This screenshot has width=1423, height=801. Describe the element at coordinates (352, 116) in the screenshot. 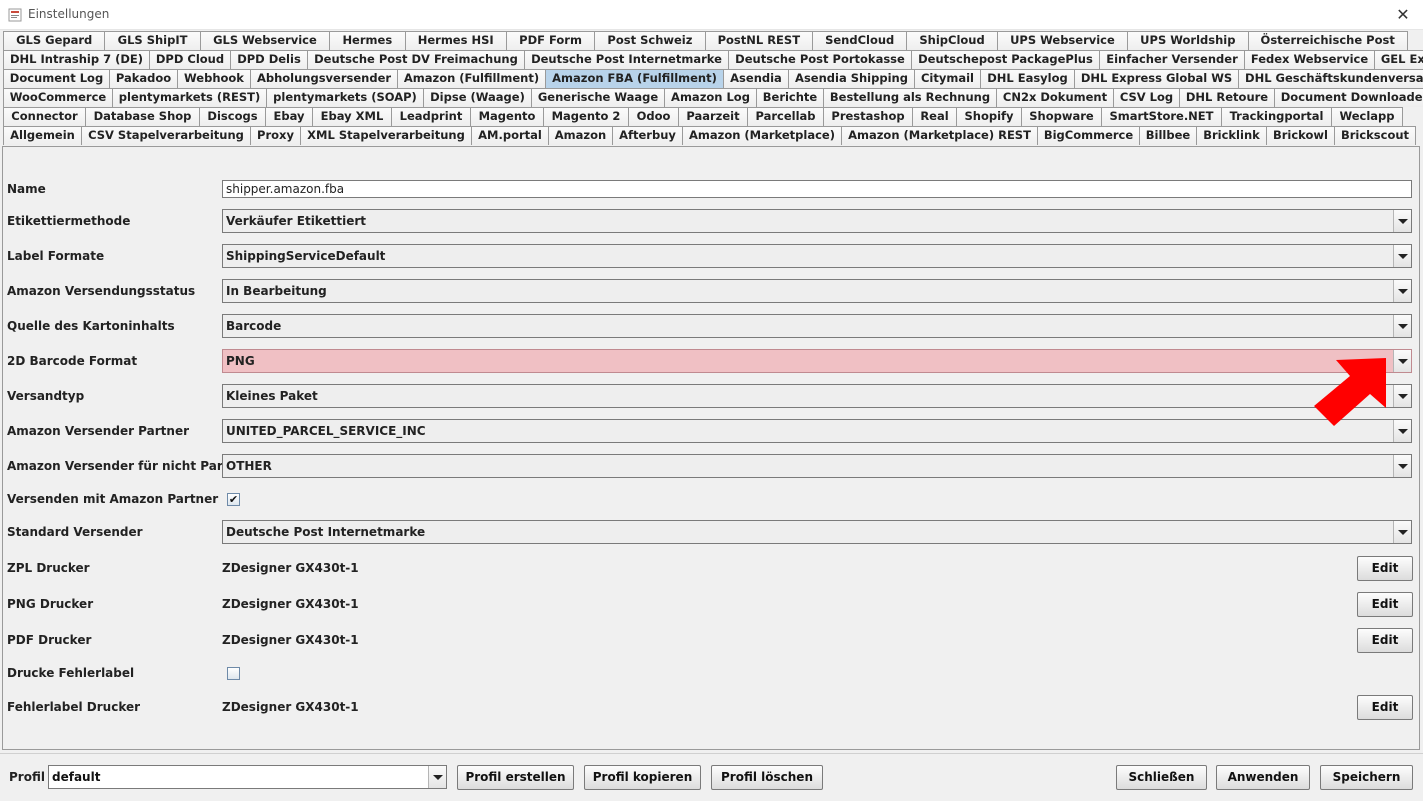

I see `tab-ebay-xml: Ebay XML` at that location.